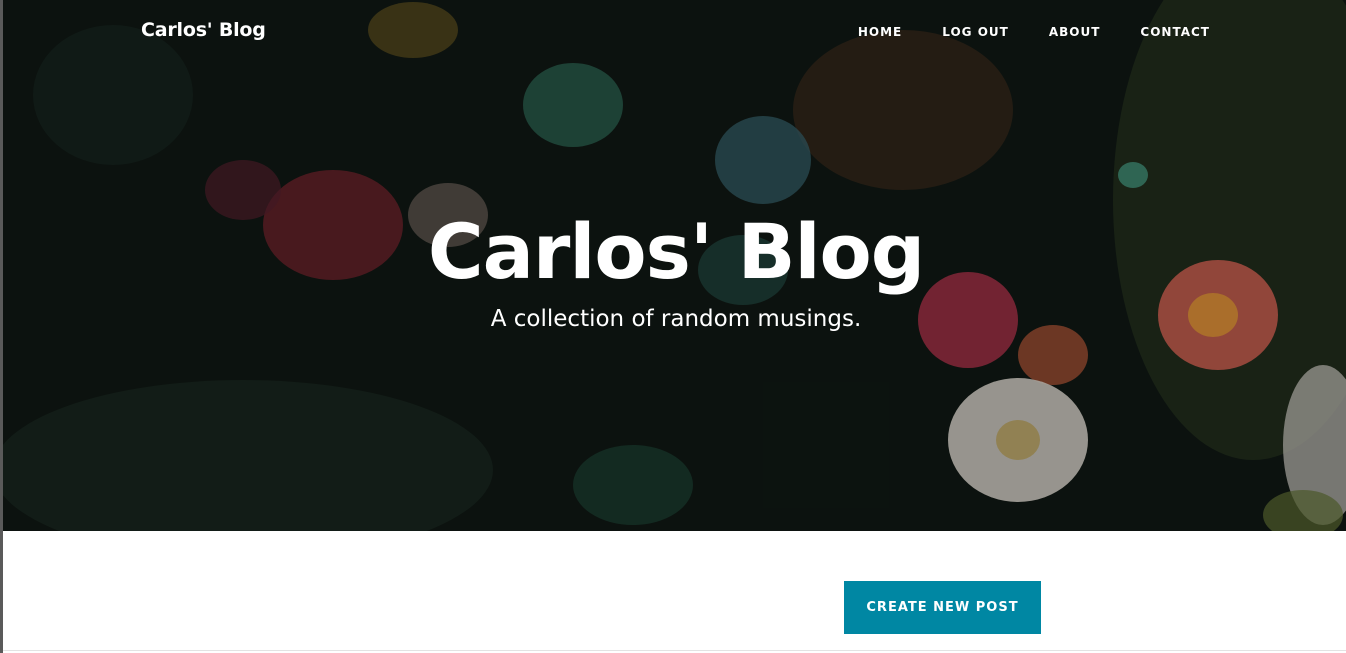 Image resolution: width=1346 pixels, height=653 pixels. I want to click on nav-link-contact: CONTACT, so click(1165, 32).